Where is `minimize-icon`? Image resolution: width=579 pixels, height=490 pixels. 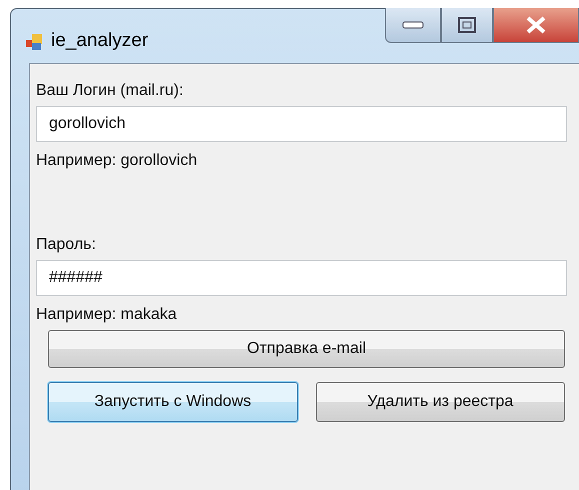 minimize-icon is located at coordinates (413, 25).